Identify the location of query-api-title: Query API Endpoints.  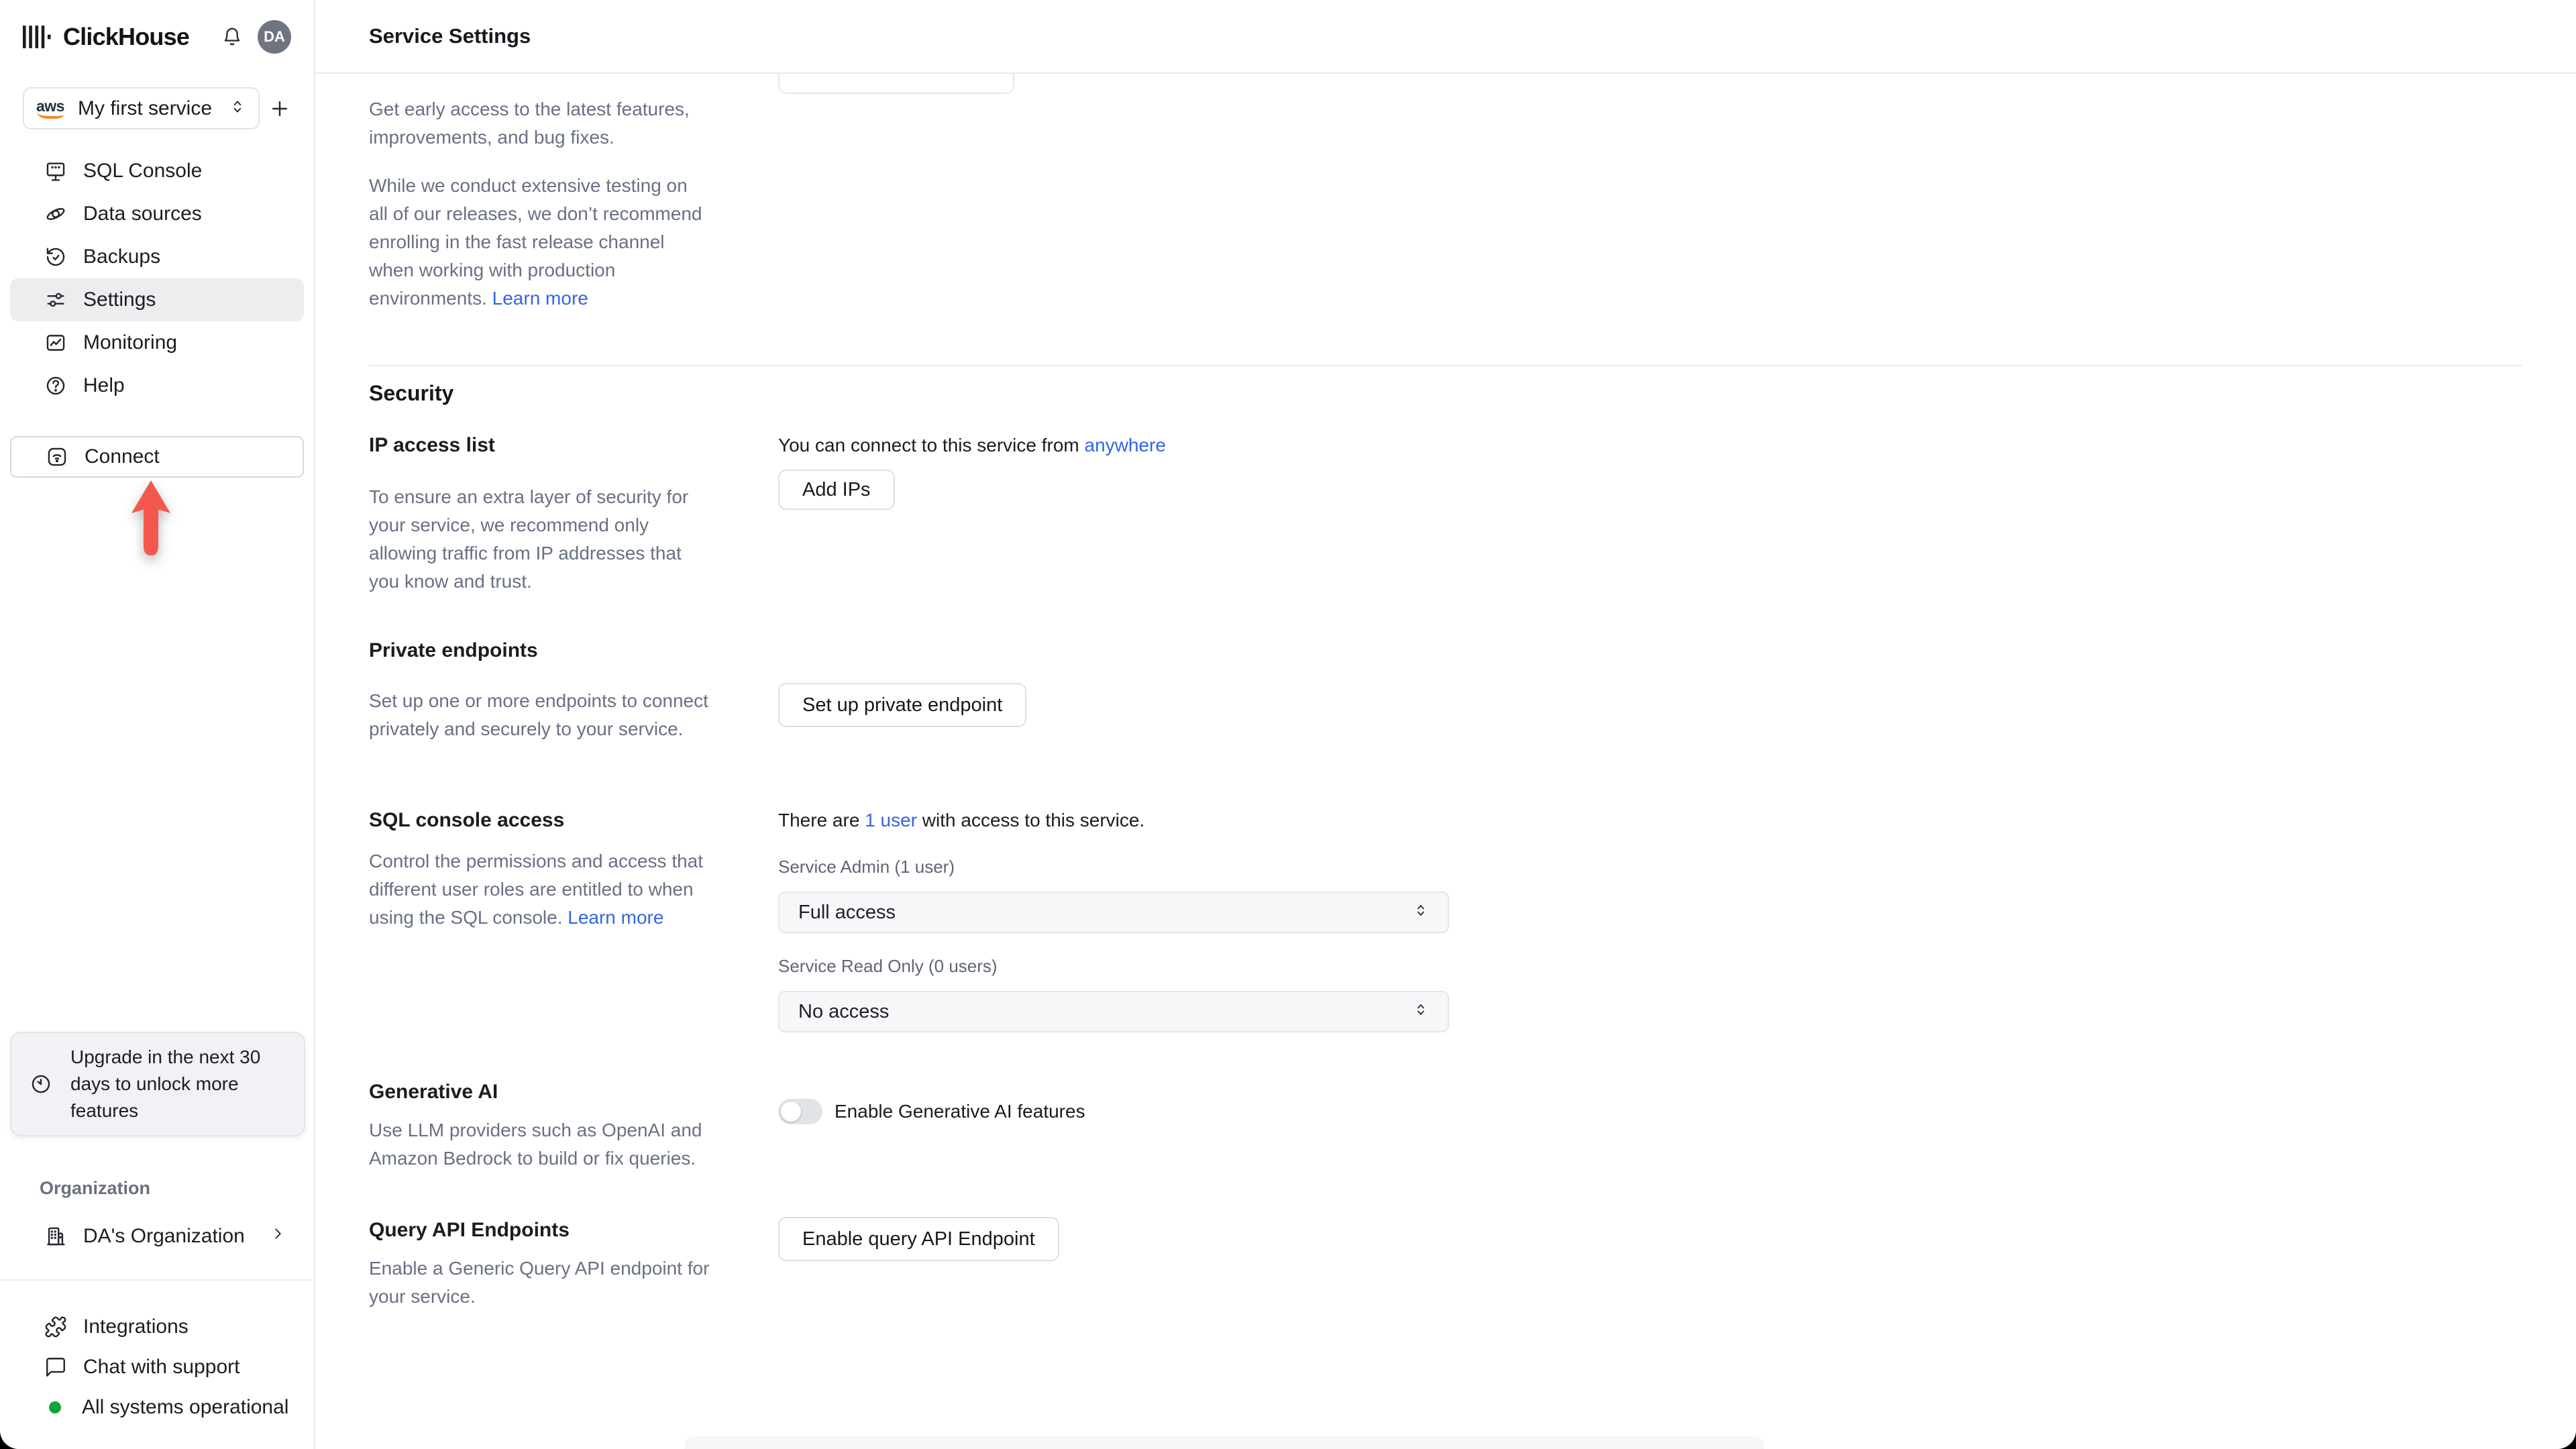
(469, 1230).